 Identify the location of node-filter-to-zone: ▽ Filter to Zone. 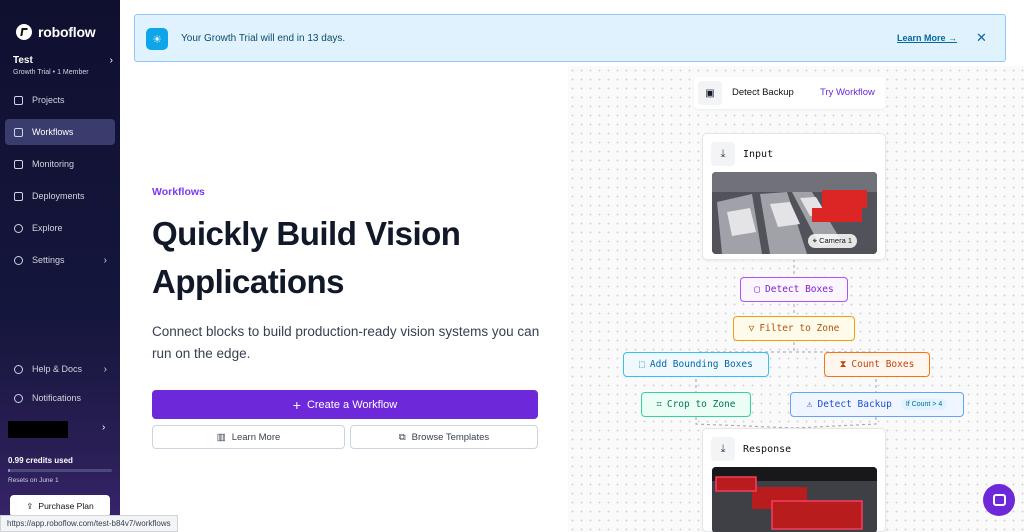
(794, 328).